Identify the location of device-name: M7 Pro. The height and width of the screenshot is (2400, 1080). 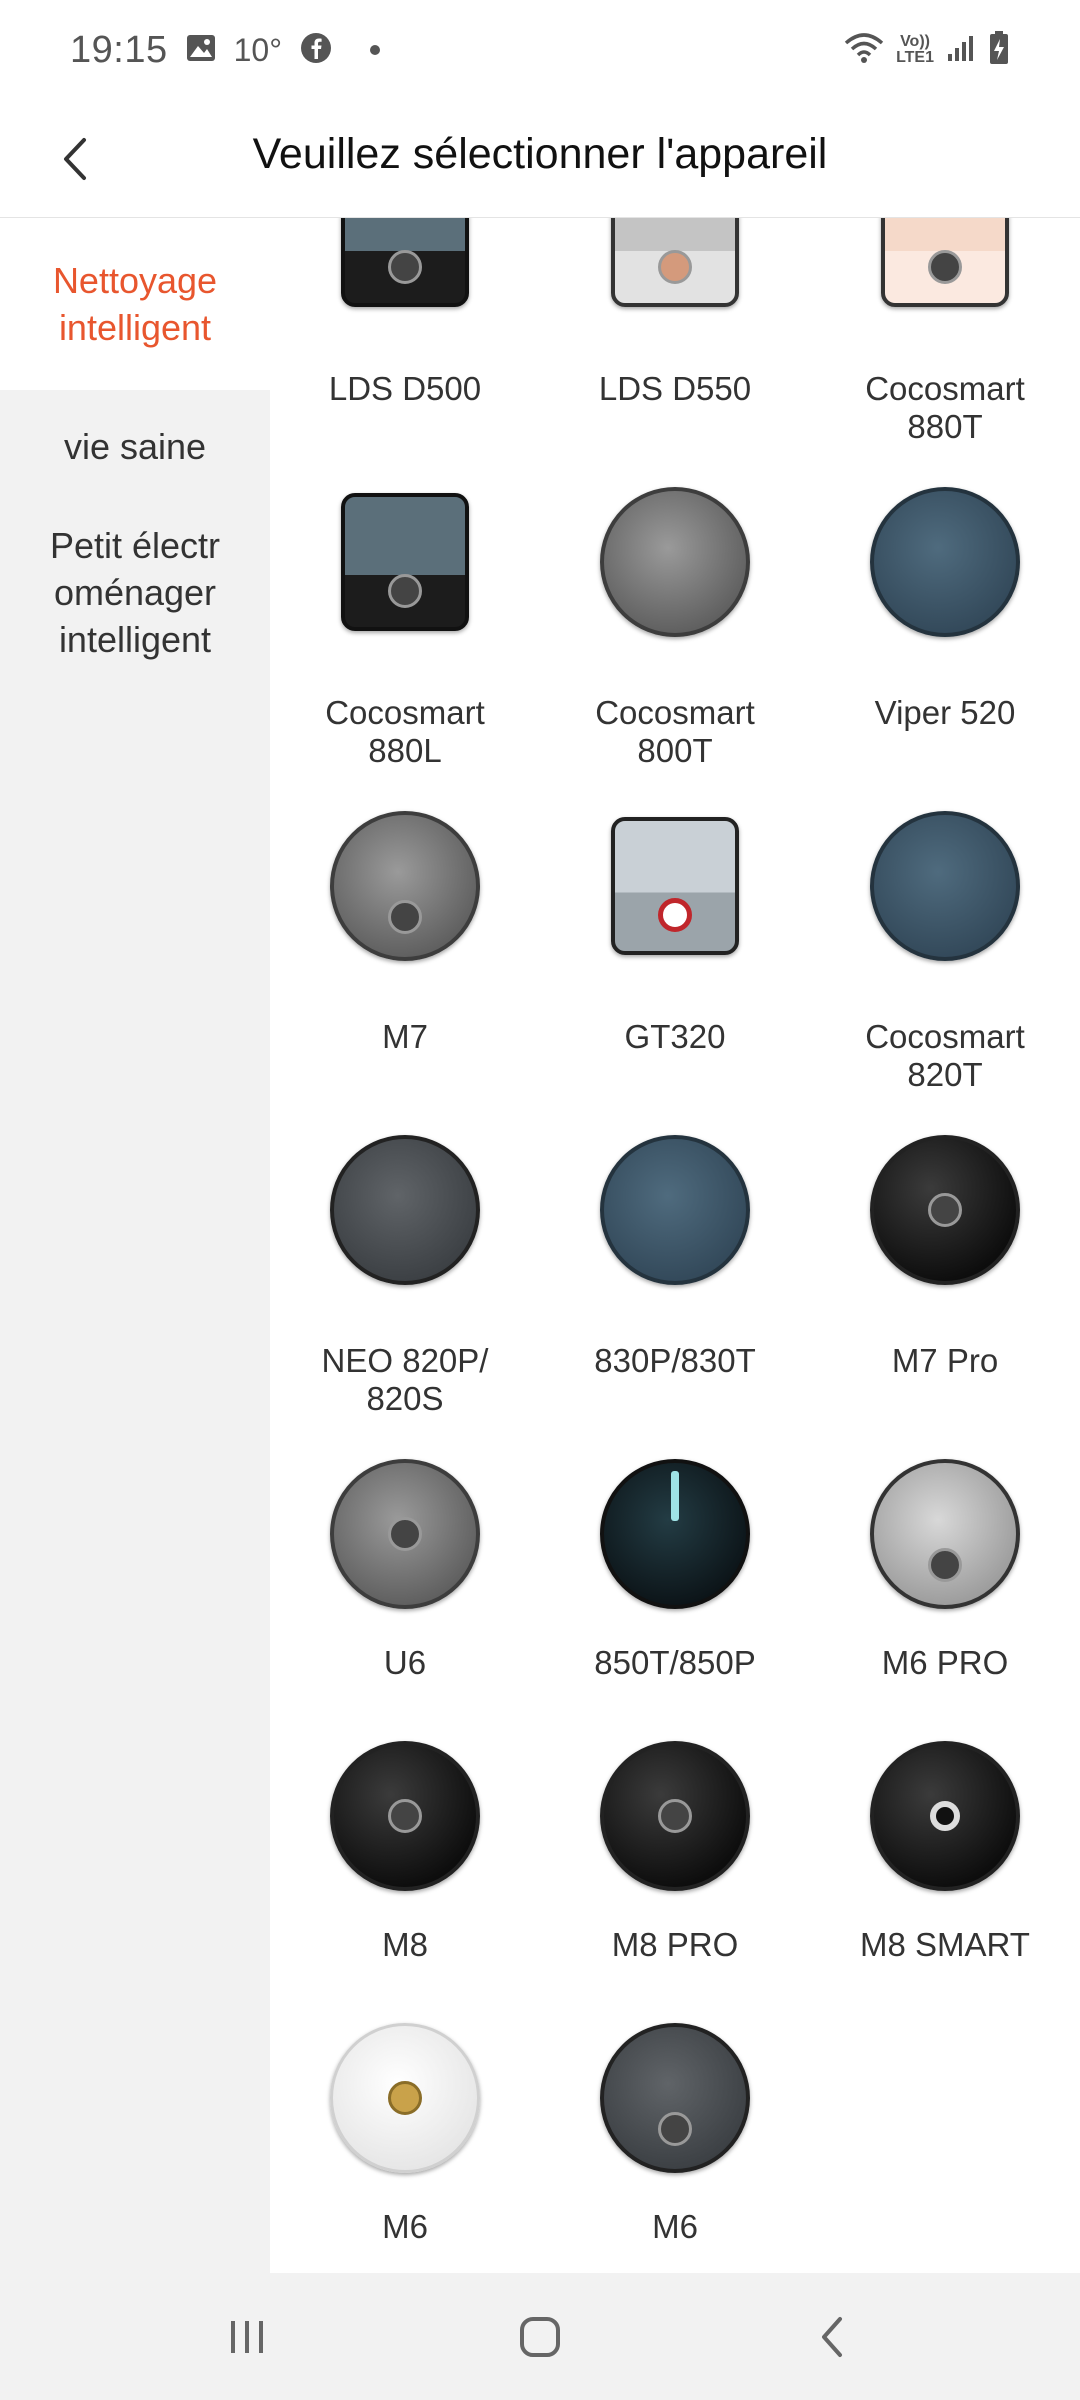
(945, 1360).